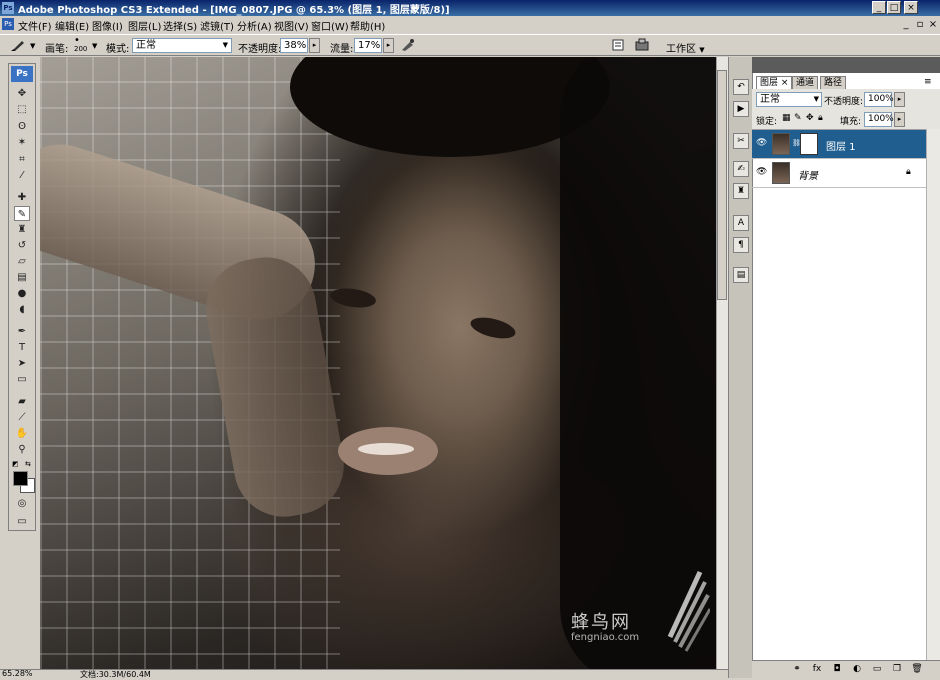 This screenshot has width=940, height=680. I want to click on fengniao-logo-icon, so click(688, 611).